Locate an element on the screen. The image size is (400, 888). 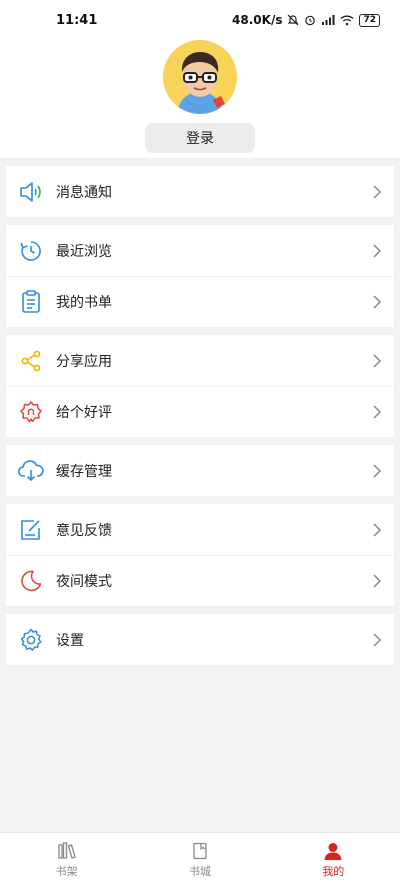
menu-label: 给个好评 is located at coordinates (84, 413).